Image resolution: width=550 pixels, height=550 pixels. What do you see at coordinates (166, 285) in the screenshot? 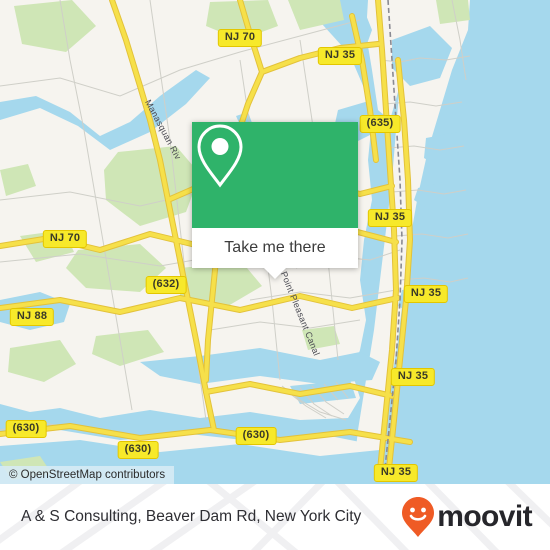
I see `route-shield-632: (632)` at bounding box center [166, 285].